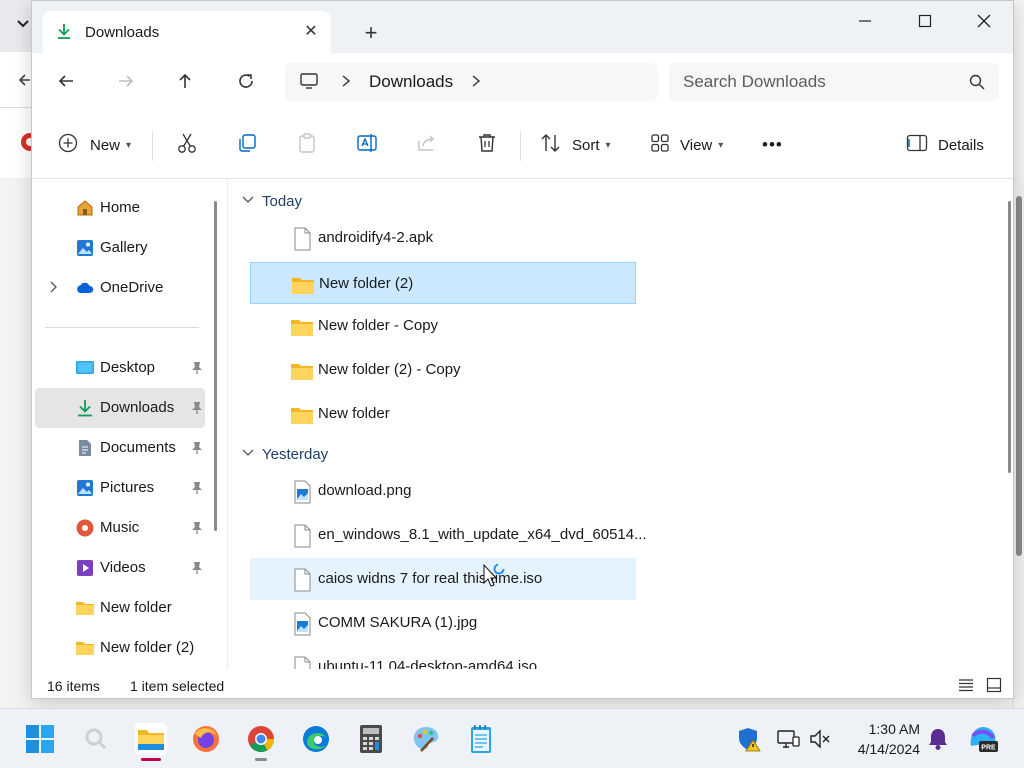 This screenshot has height=768, width=1024. What do you see at coordinates (917, 145) in the screenshot?
I see `details-pane-icon` at bounding box center [917, 145].